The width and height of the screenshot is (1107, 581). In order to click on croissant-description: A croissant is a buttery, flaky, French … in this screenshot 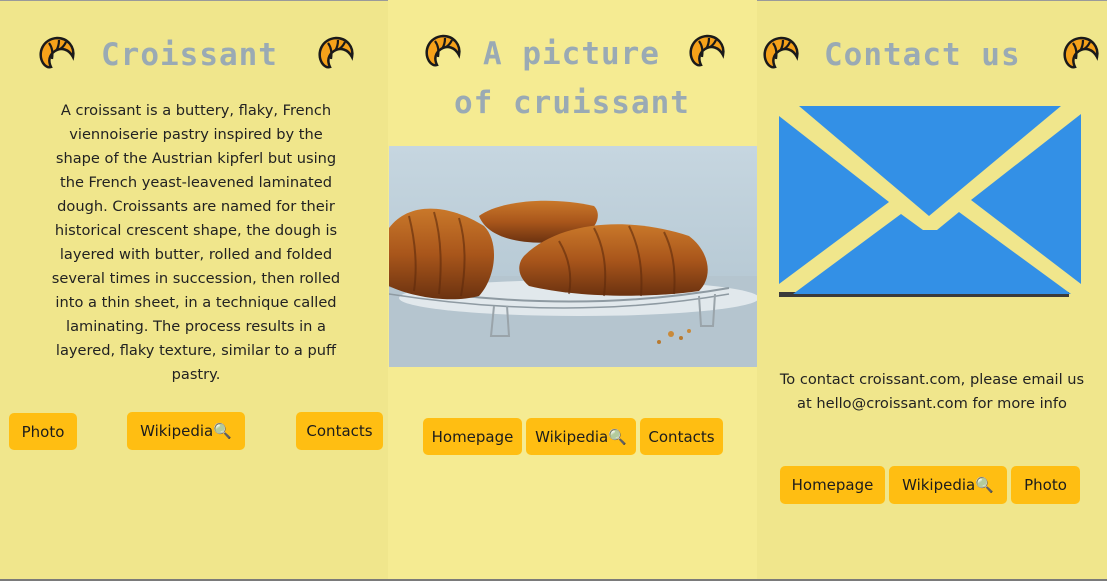, I will do `click(196, 242)`.